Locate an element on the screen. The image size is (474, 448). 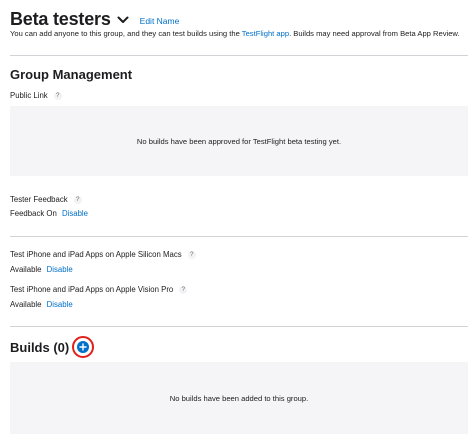
public-link-label-text: Public Link is located at coordinates (29, 95).